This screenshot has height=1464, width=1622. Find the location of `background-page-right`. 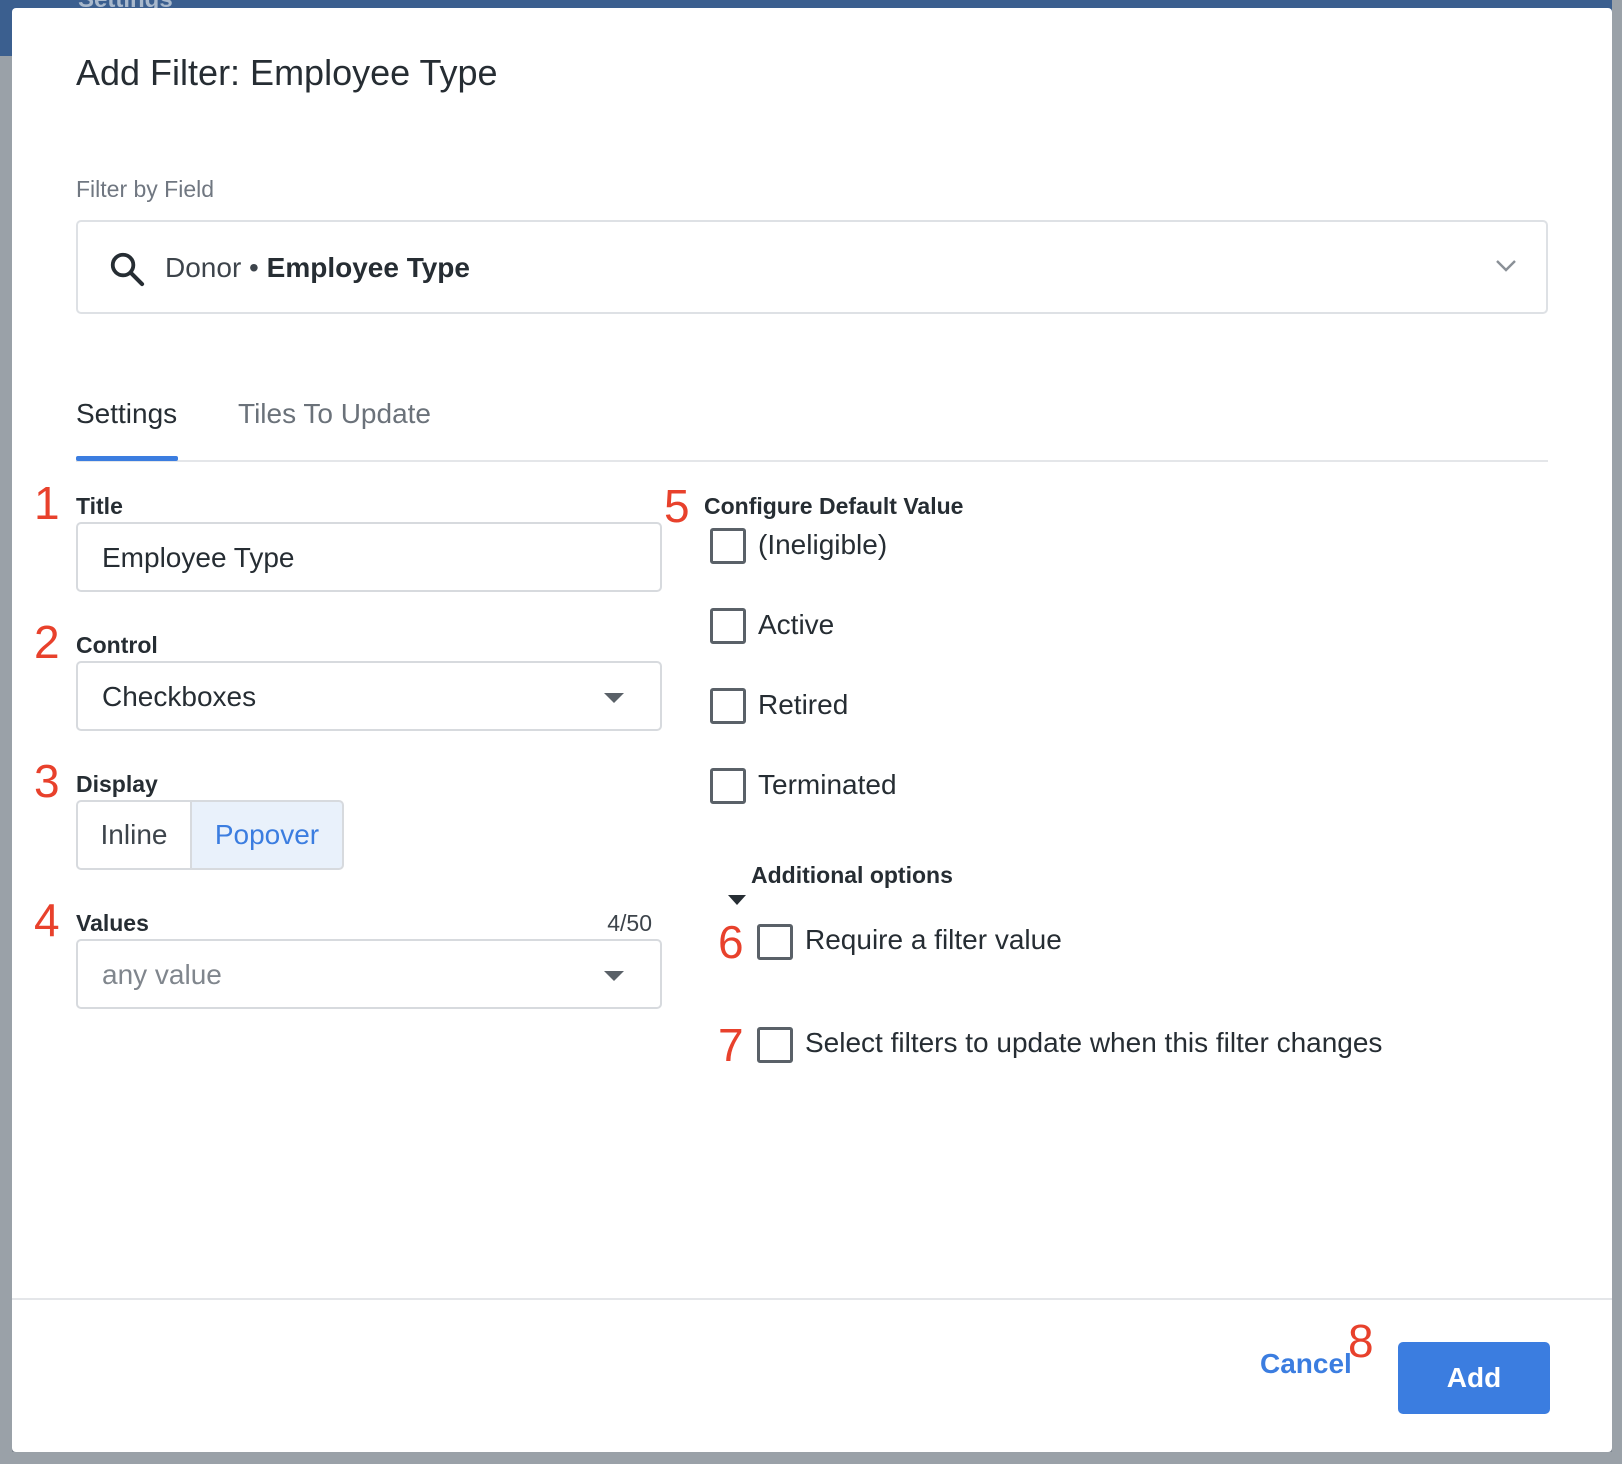

background-page-right is located at coordinates (1617, 732).